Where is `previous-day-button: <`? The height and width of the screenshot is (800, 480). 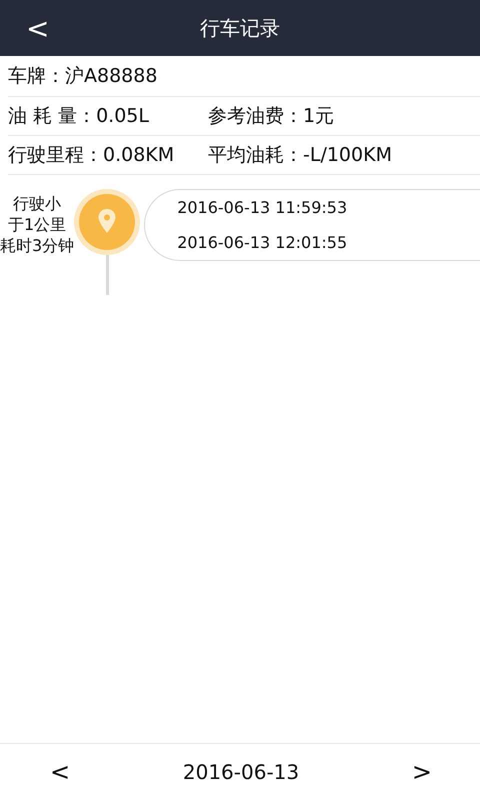 previous-day-button: < is located at coordinates (60, 772).